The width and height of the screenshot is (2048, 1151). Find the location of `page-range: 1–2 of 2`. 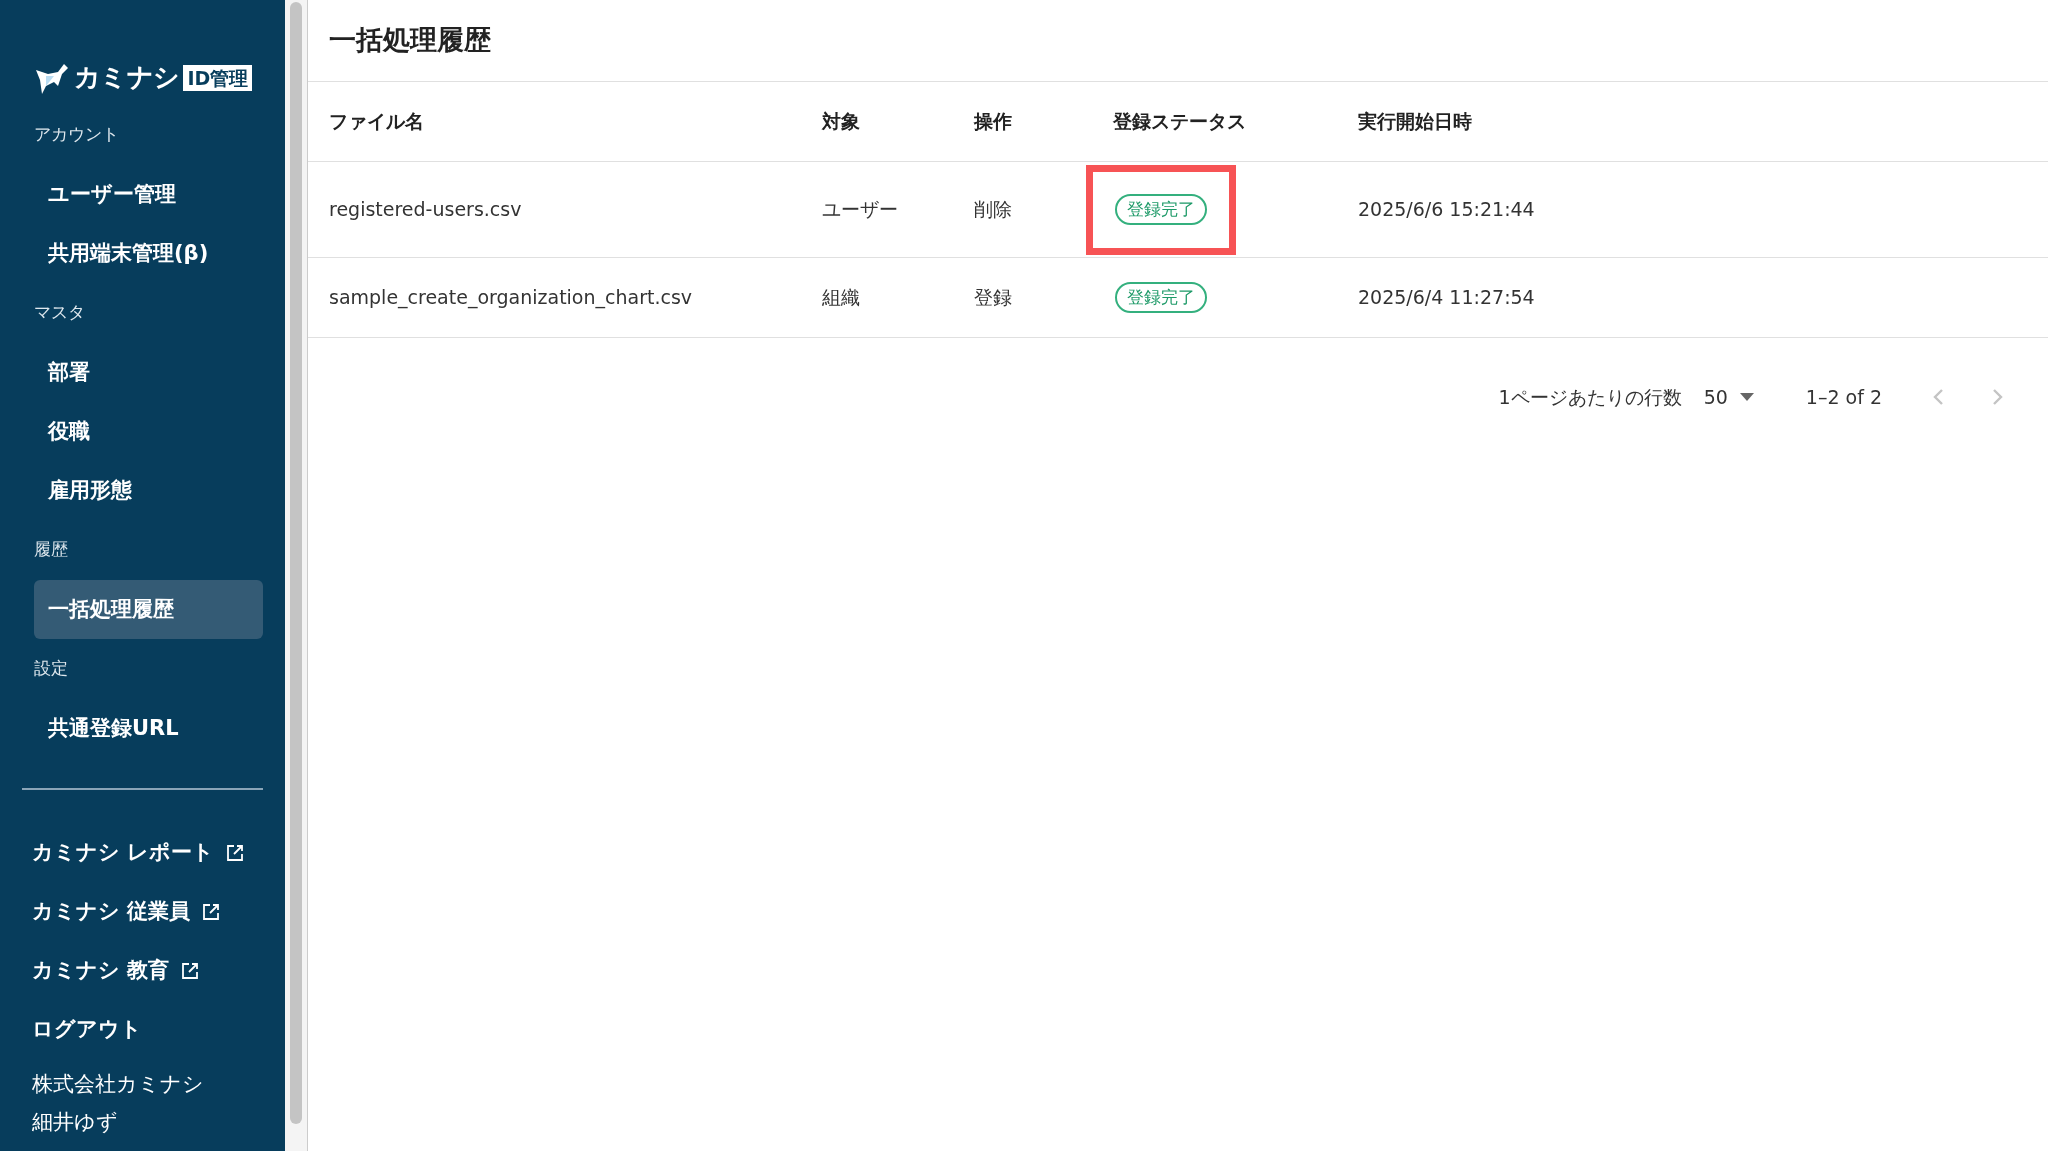

page-range: 1–2 of 2 is located at coordinates (1843, 397).